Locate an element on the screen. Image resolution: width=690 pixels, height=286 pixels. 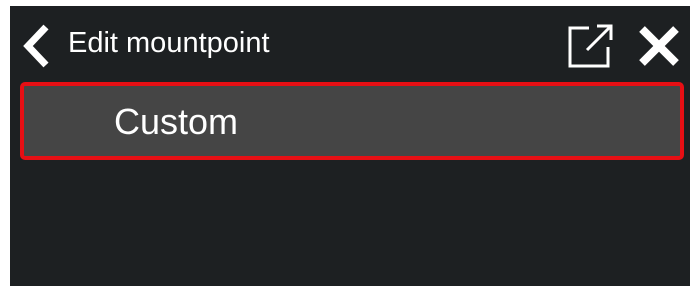
page-title: Edit mountpoint is located at coordinates (169, 43).